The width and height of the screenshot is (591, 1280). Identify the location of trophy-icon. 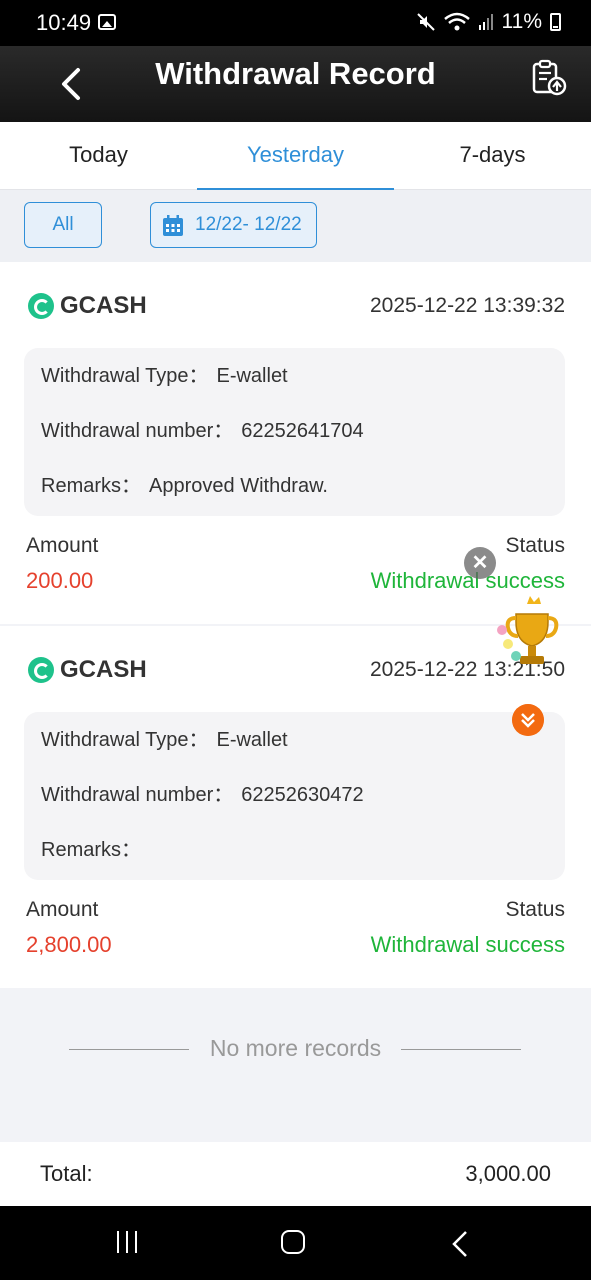
(527, 632).